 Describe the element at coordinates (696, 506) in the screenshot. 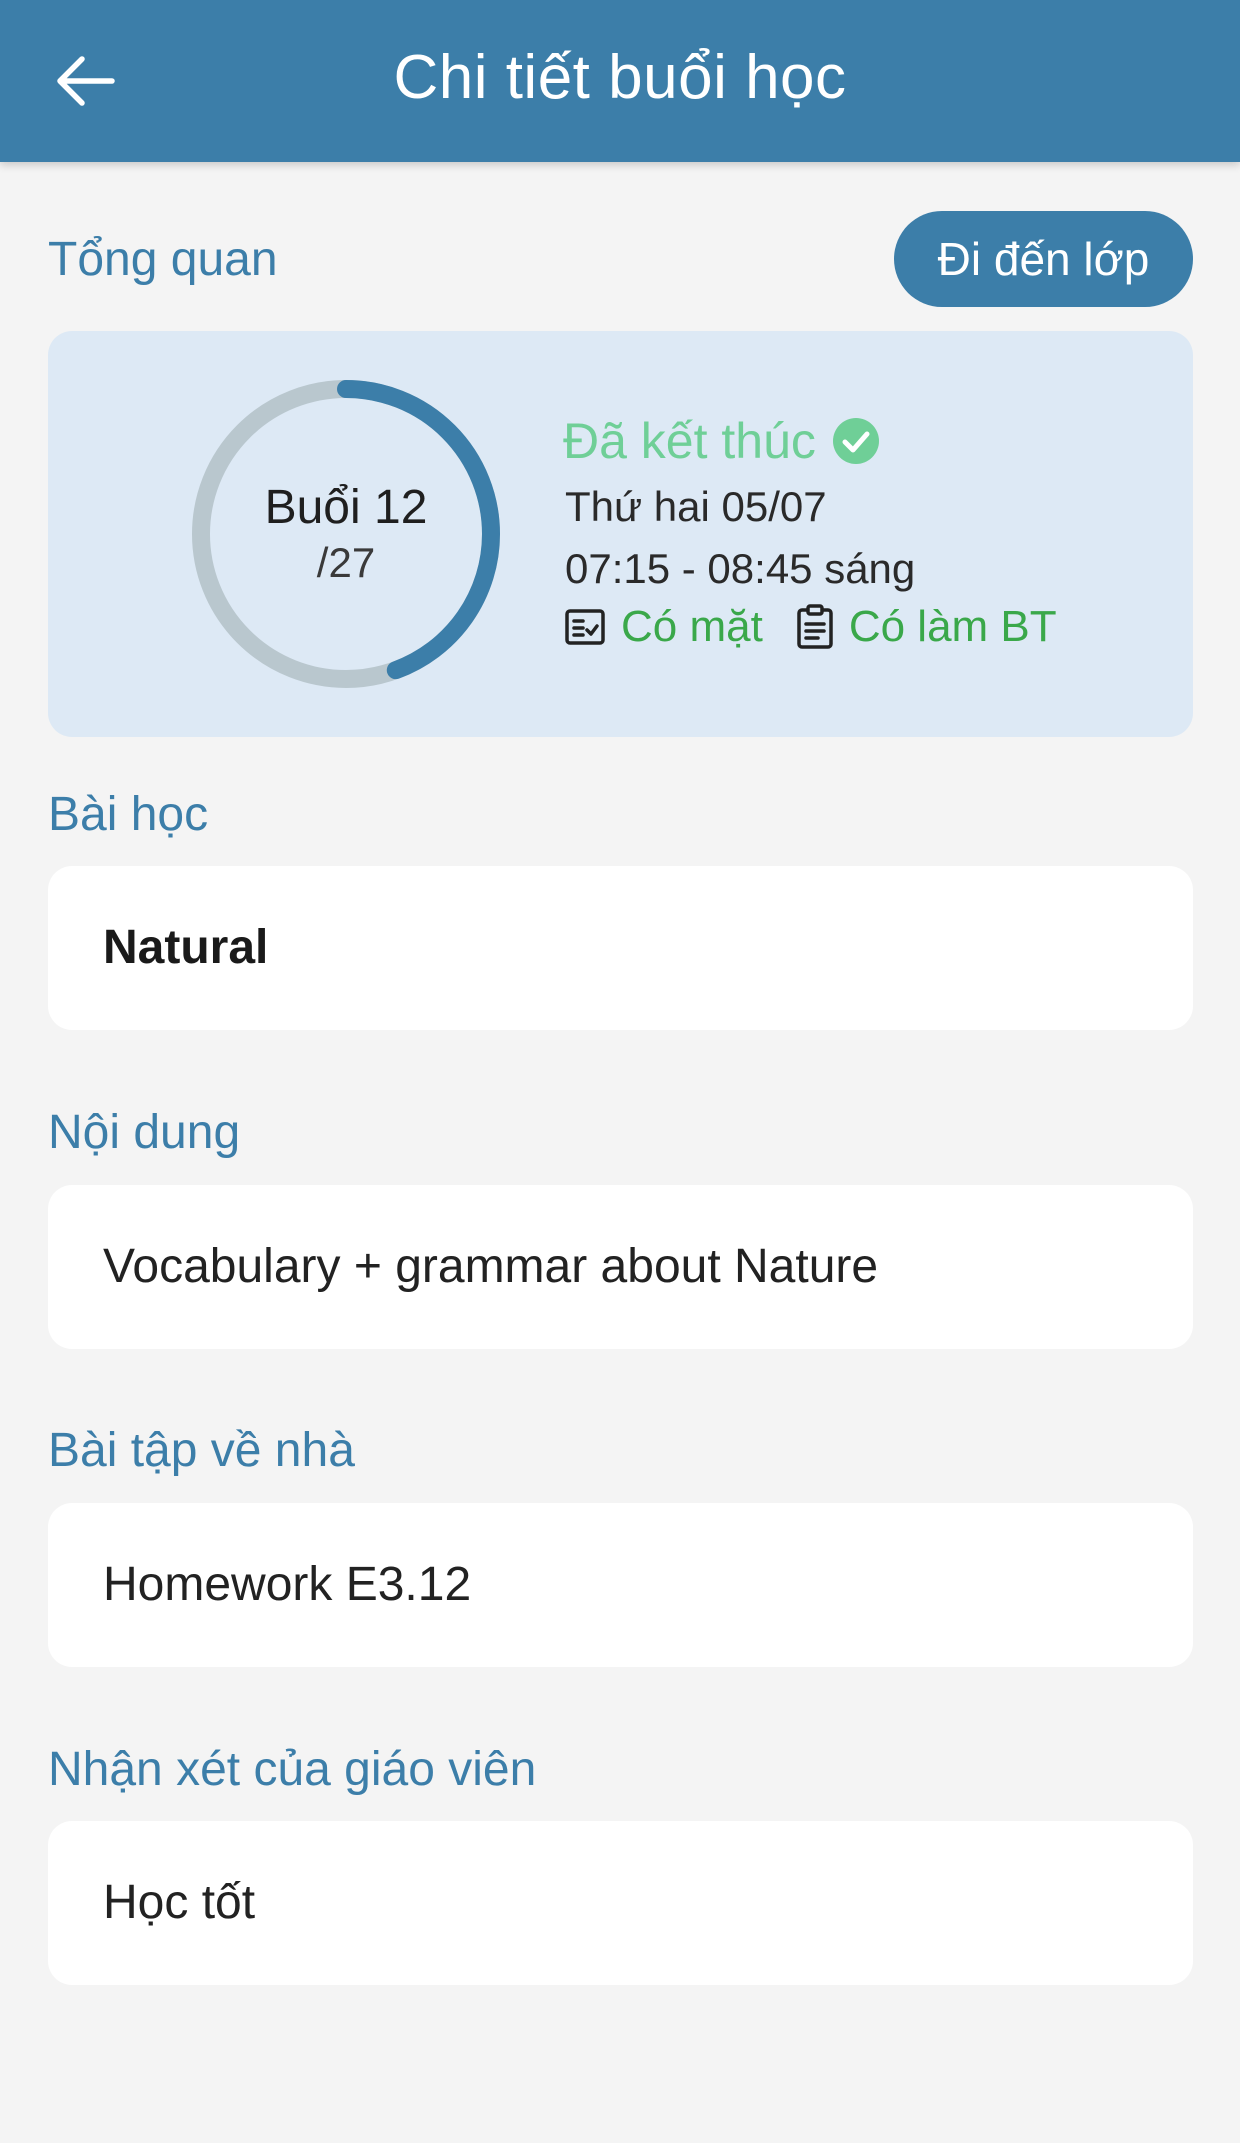

I see `session-date: Thứ hai 05/07` at that location.